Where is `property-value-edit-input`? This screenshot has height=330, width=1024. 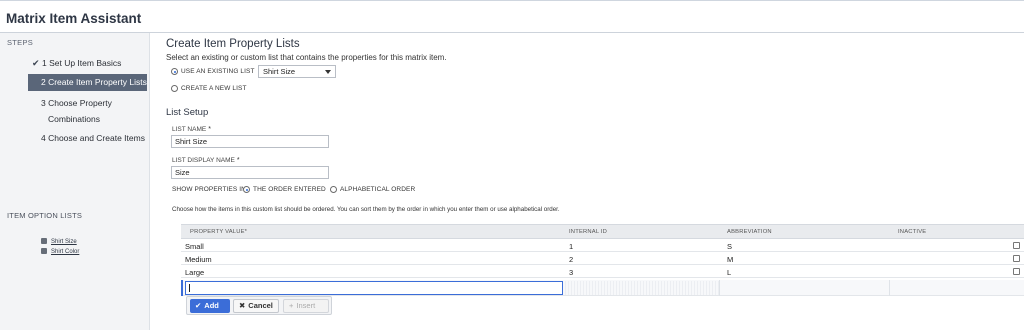 property-value-edit-input is located at coordinates (374, 288).